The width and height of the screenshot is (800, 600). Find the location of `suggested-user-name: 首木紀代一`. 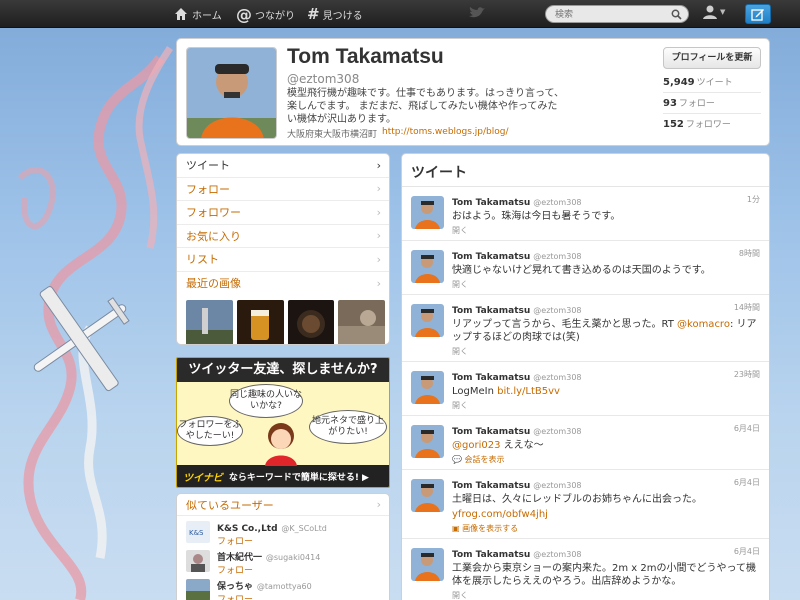

suggested-user-name: 首木紀代一 is located at coordinates (239, 558).